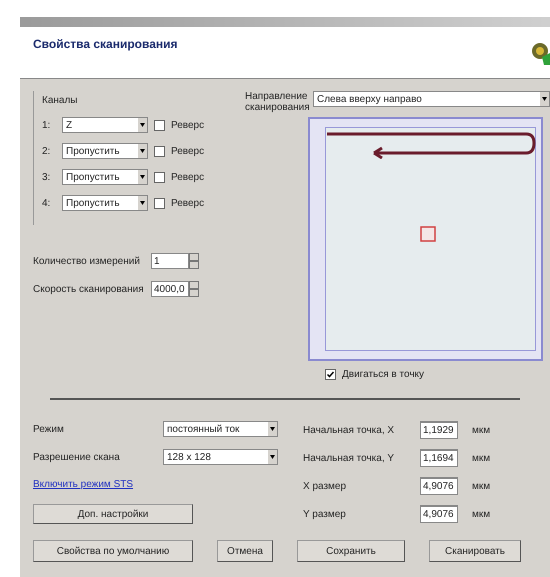  I want to click on channel-number: 2:, so click(47, 151).